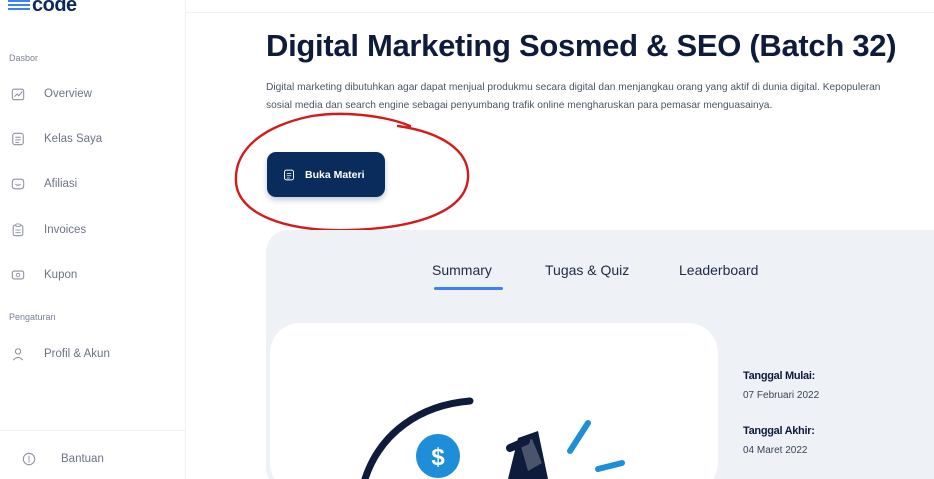 The height and width of the screenshot is (479, 934). I want to click on end-date-label: Tanggal Akhir:, so click(779, 431).